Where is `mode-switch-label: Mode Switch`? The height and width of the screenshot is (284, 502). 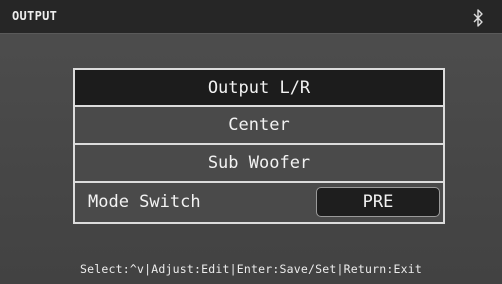
mode-switch-label: Mode Switch is located at coordinates (144, 202).